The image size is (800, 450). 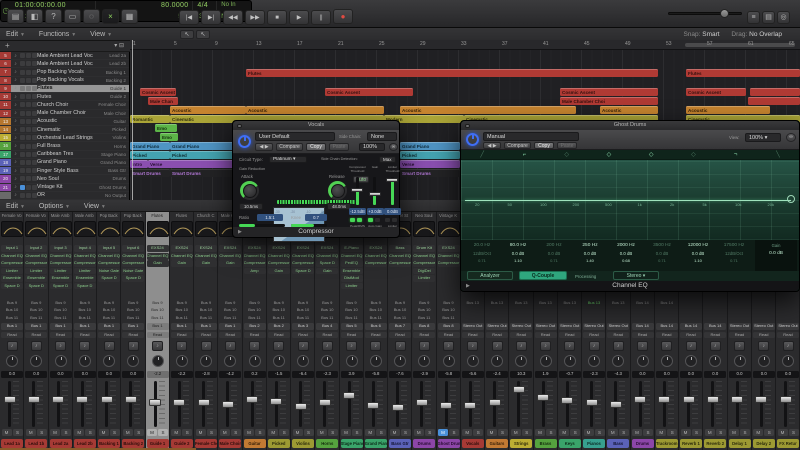 I want to click on volume-value: -5.8, so click(x=375, y=374).